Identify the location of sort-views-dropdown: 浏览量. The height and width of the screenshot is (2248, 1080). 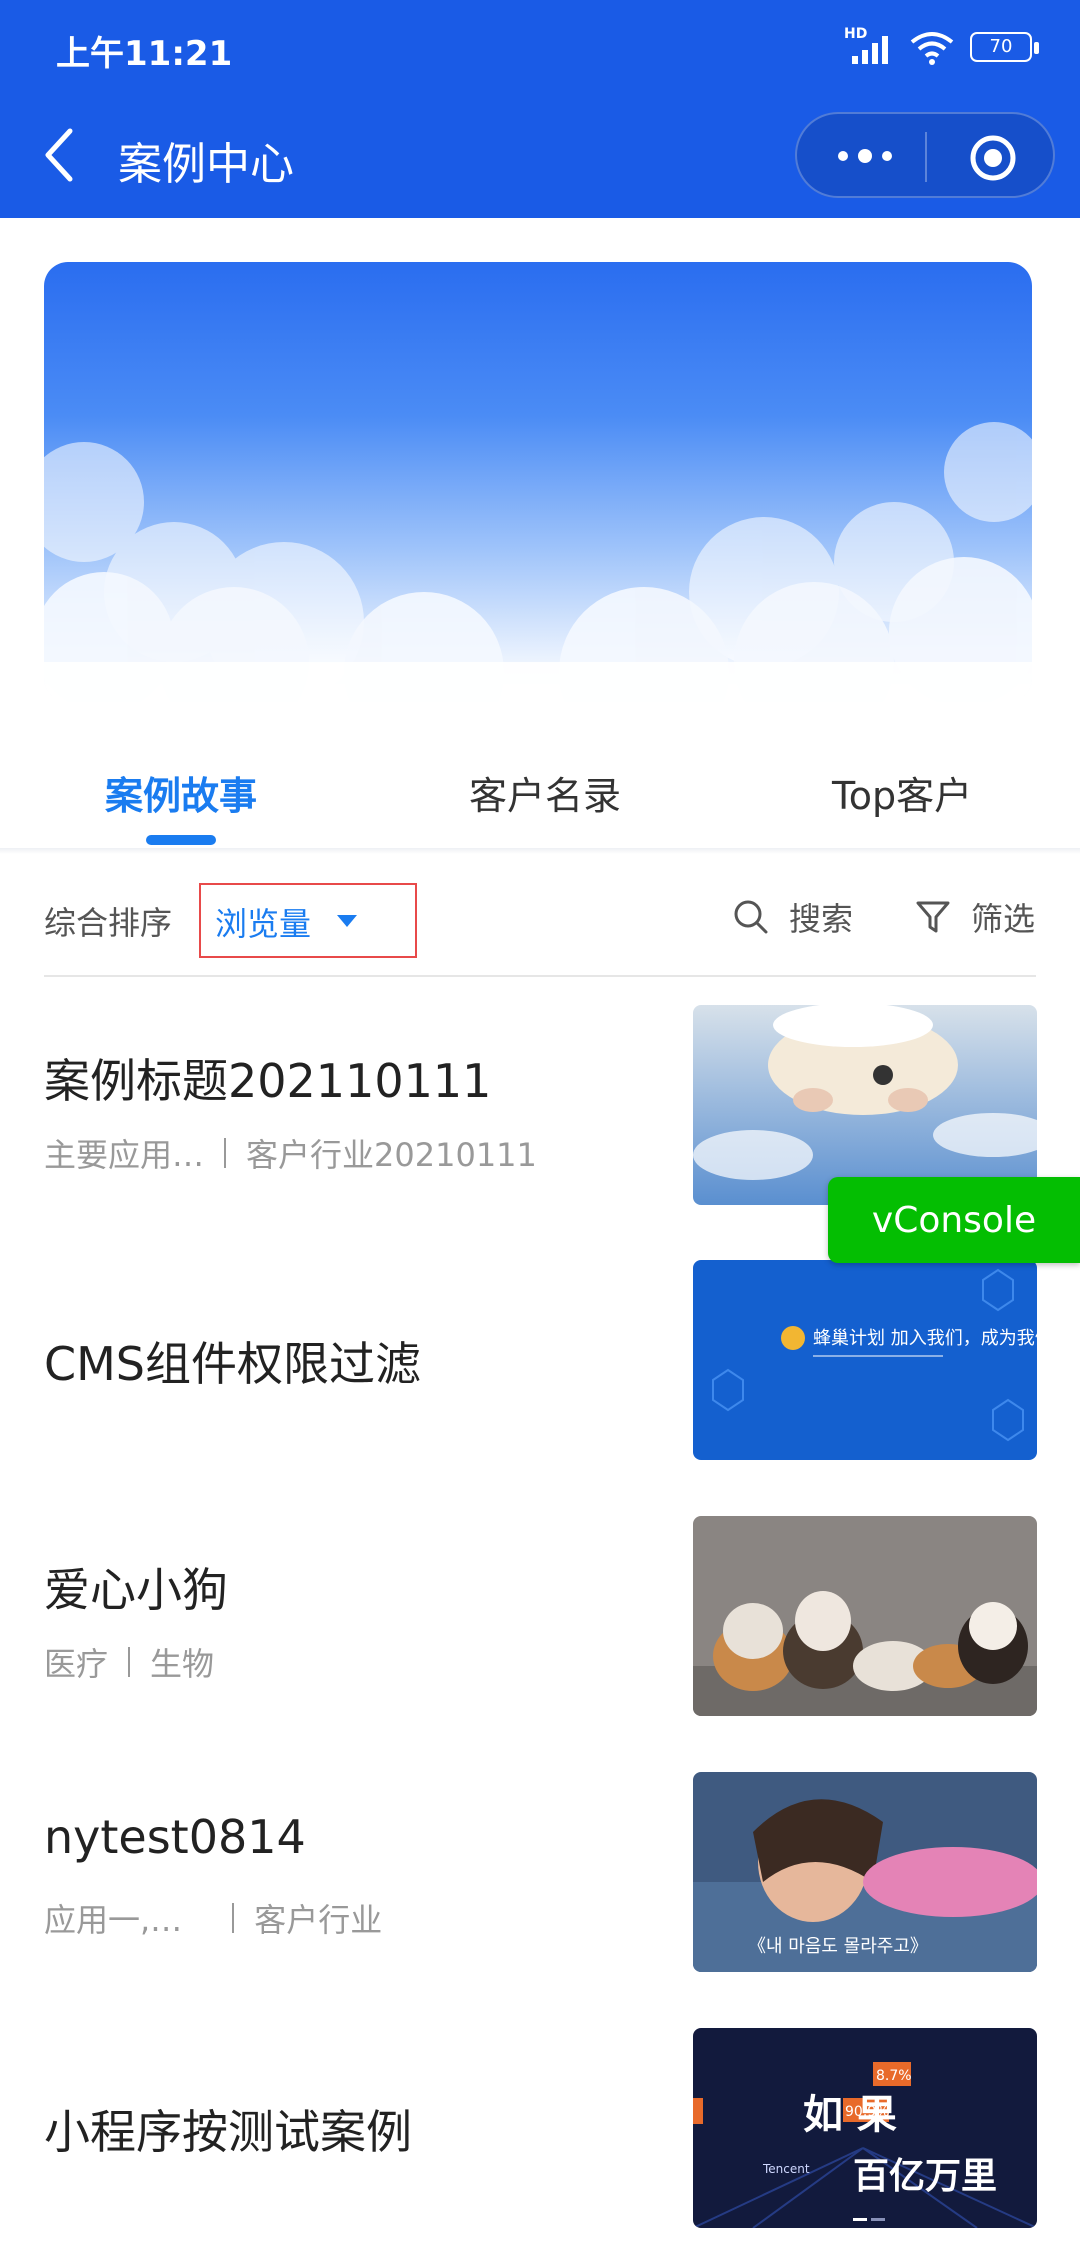
(308, 920).